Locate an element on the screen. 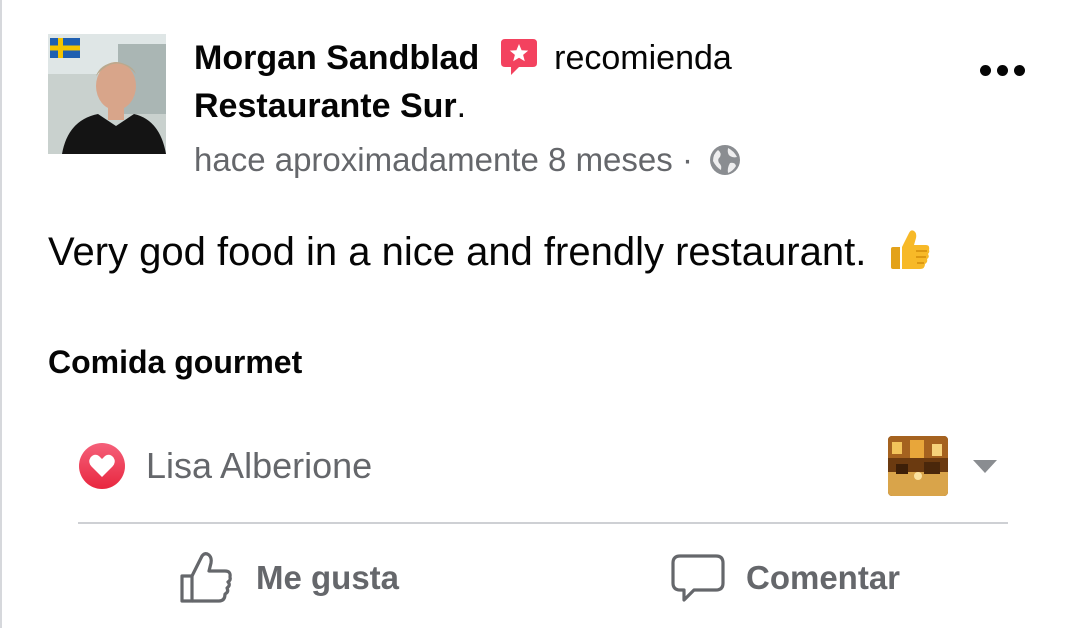 This screenshot has width=1080, height=628. recommend-verb: recomienda is located at coordinates (643, 58).